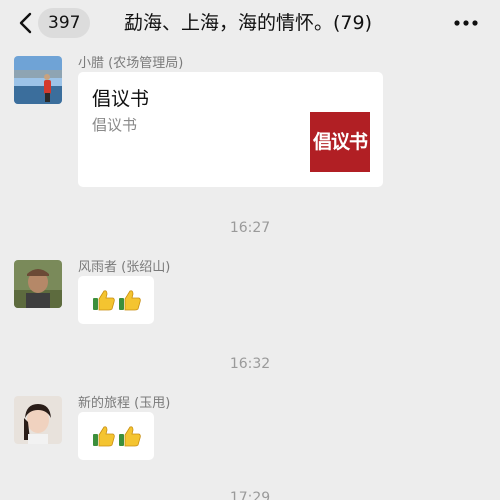 Image resolution: width=500 pixels, height=500 pixels. What do you see at coordinates (340, 142) in the screenshot?
I see `card-thumbnail: 倡议书` at bounding box center [340, 142].